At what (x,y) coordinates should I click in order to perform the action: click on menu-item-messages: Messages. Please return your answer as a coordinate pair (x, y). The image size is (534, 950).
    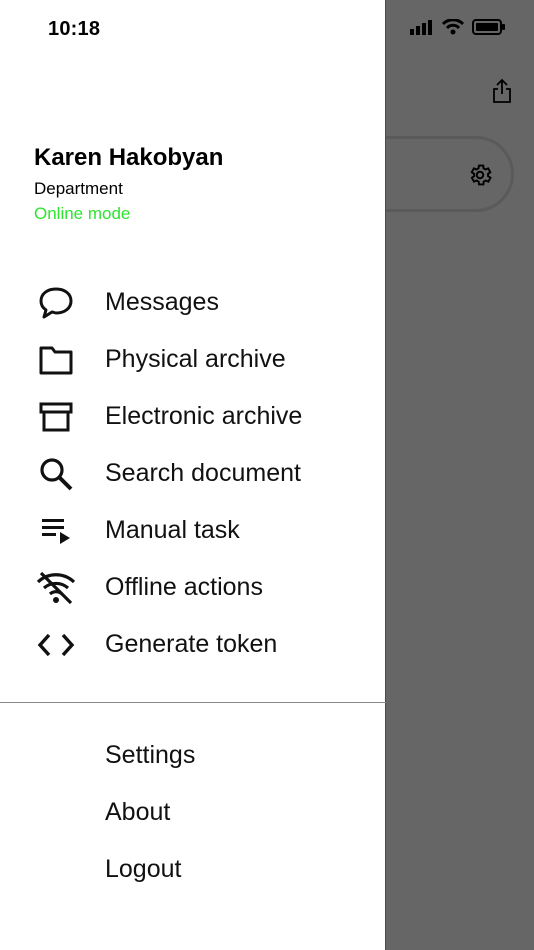
    Looking at the image, I should click on (193, 302).